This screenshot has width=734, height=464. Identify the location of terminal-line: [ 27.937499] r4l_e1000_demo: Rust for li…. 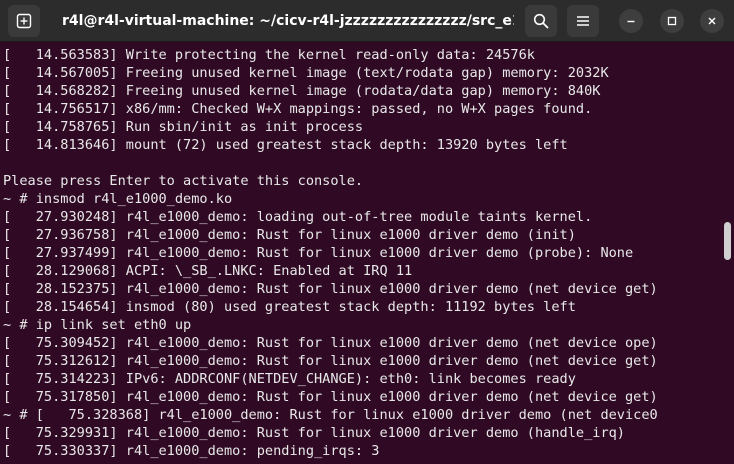
(318, 253).